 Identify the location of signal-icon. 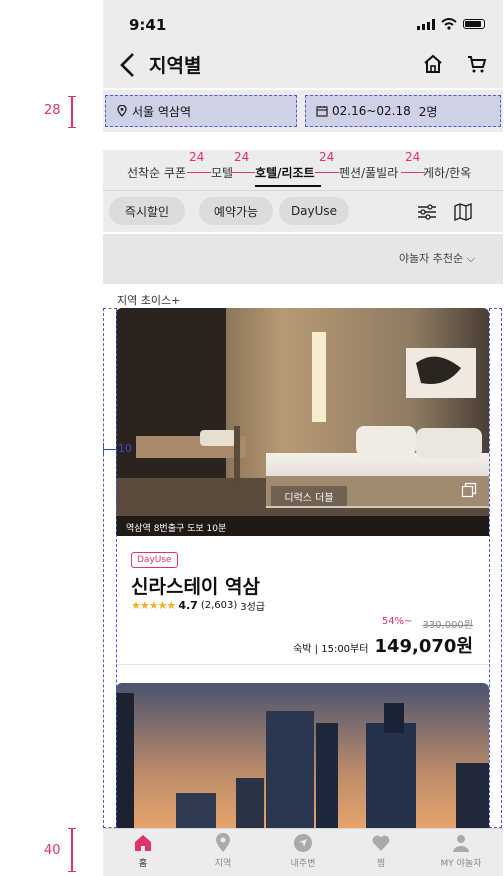
(426, 24).